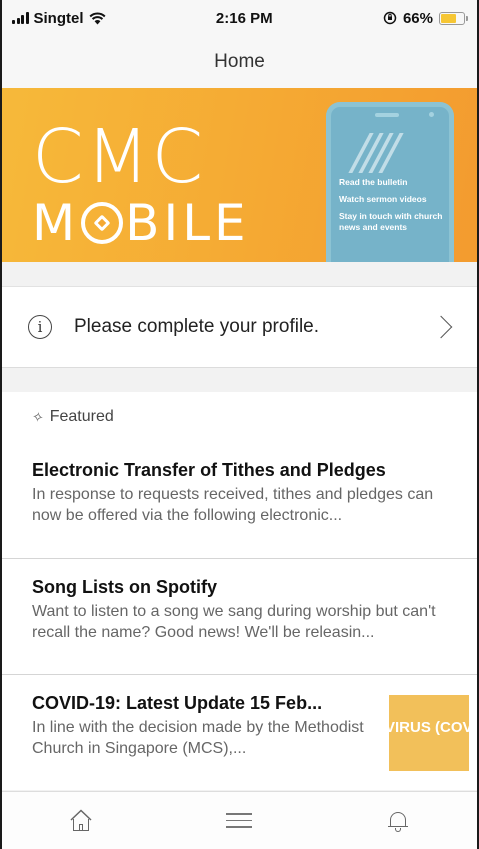 Image resolution: width=479 pixels, height=849 pixels. Describe the element at coordinates (102, 223) in the screenshot. I see `compass-logo-icon` at that location.